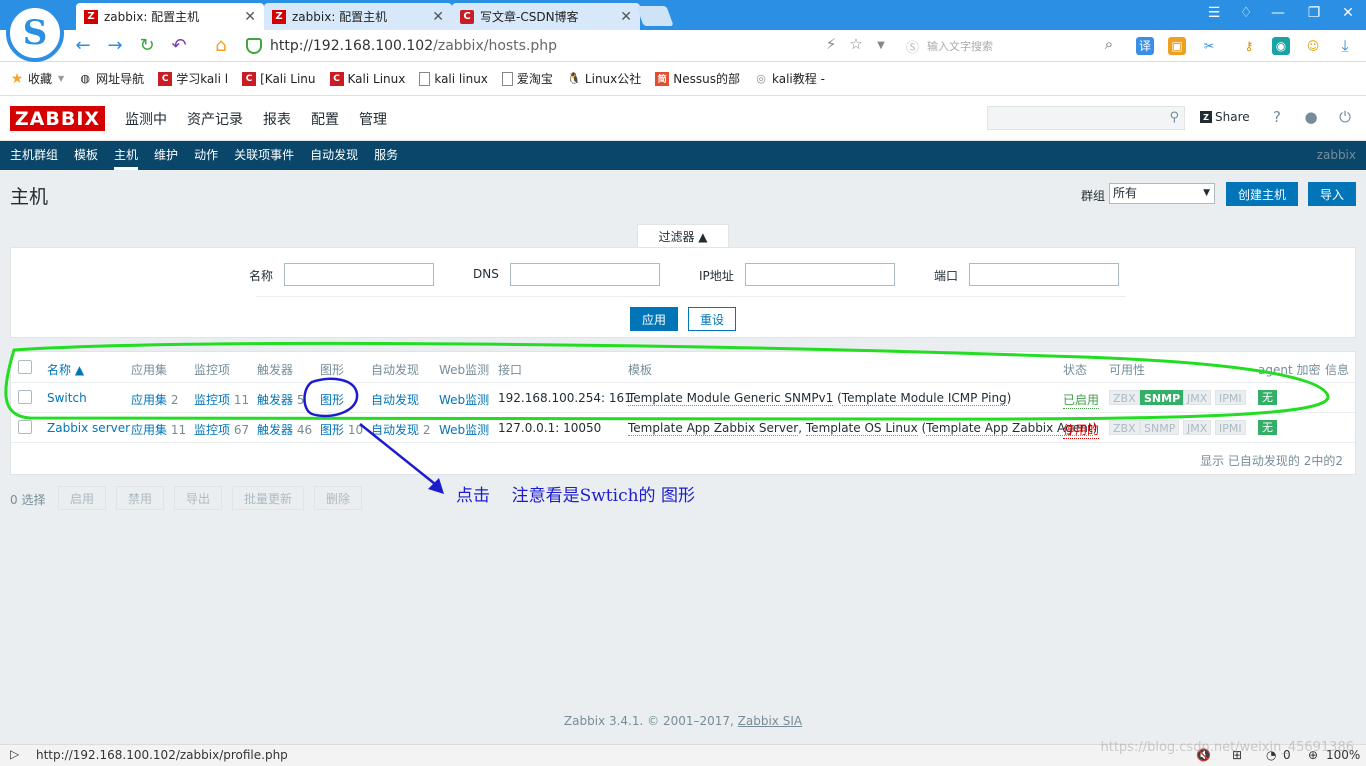  I want to click on translate-icon: 译, so click(1145, 46).